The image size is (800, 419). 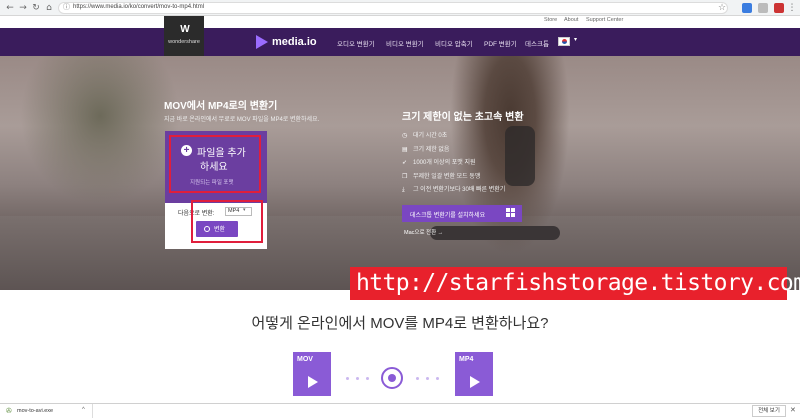 I want to click on nav-pdf-converter: PDF 변환기, so click(x=500, y=43).